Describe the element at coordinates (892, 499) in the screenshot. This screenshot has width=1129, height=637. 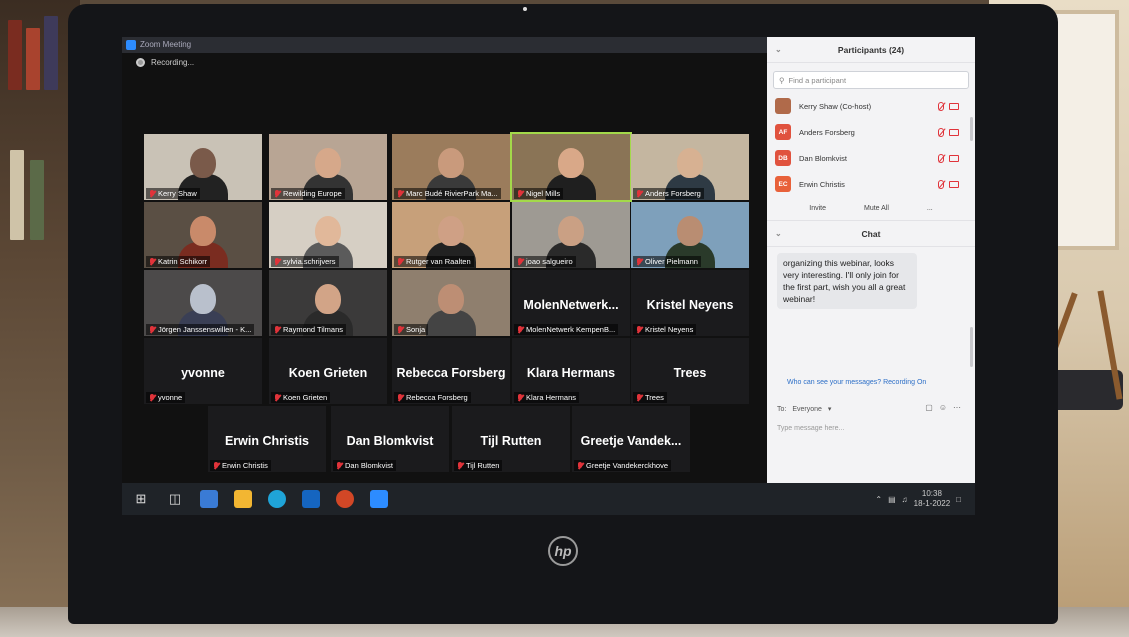
I see `network-icon: ▤` at that location.